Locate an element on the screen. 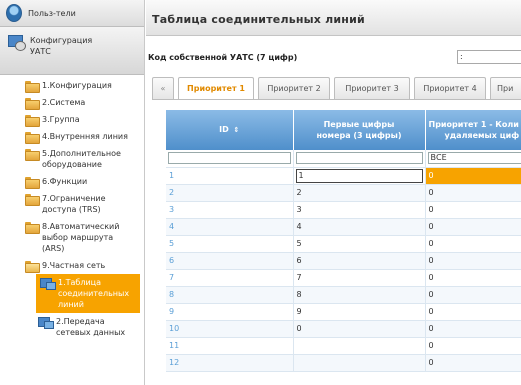 This screenshot has width=521, height=385. tree-item-group: 3.Группа is located at coordinates (72, 119).